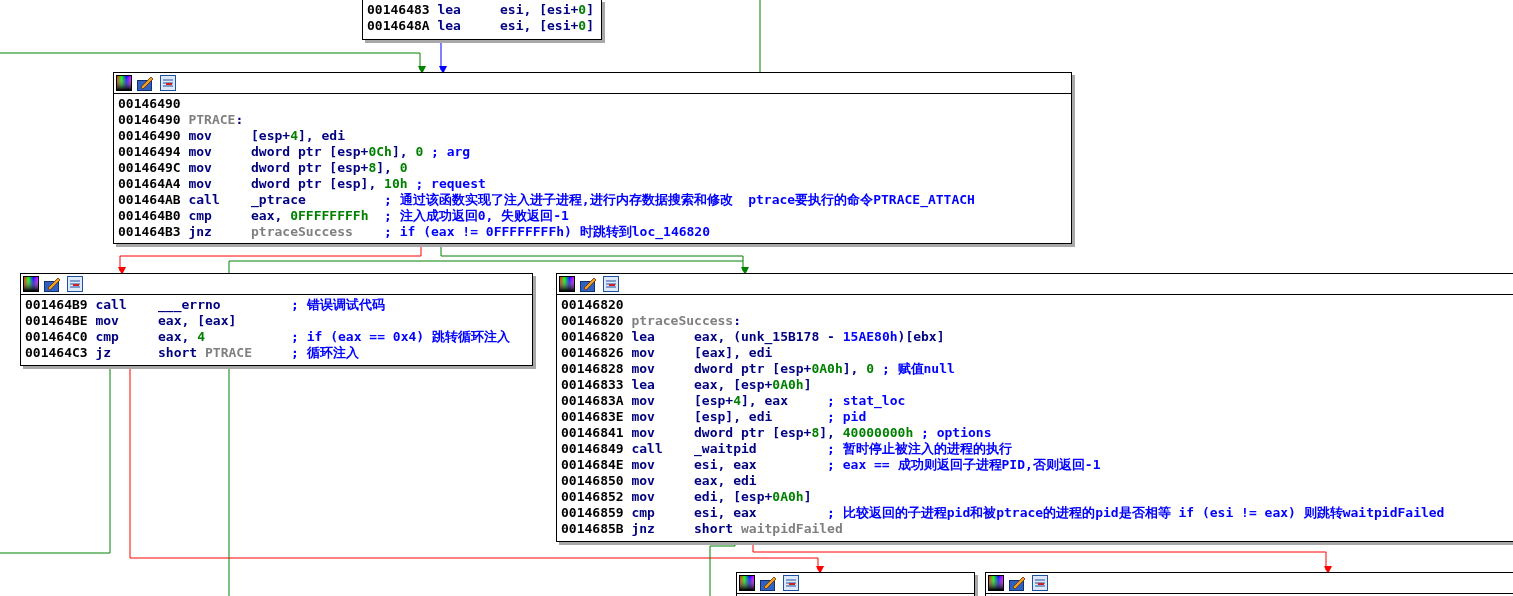  Describe the element at coordinates (205, 353) in the screenshot. I see `operand-text: short PTRACE` at that location.